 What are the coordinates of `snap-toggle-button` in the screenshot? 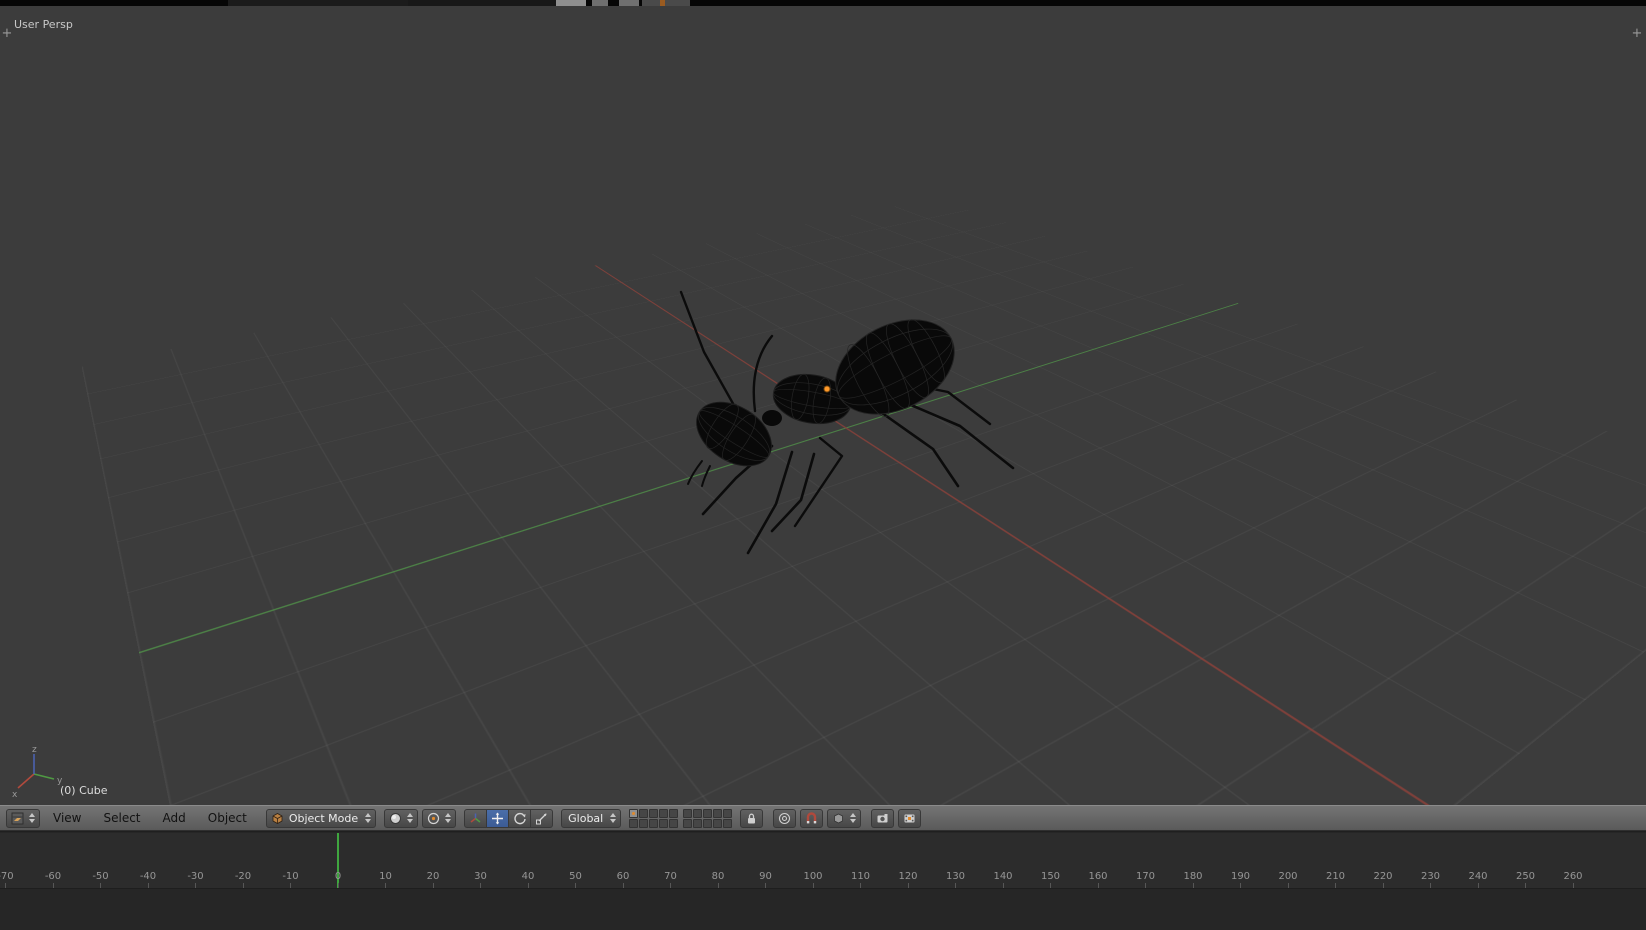 It's located at (812, 818).